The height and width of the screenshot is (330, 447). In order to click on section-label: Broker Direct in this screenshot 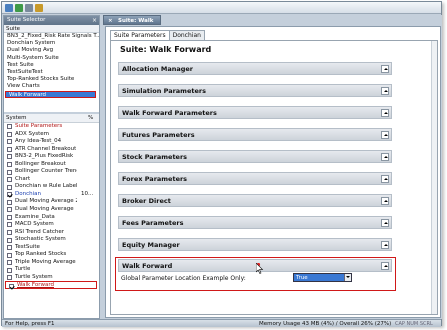, I will do `click(146, 201)`.